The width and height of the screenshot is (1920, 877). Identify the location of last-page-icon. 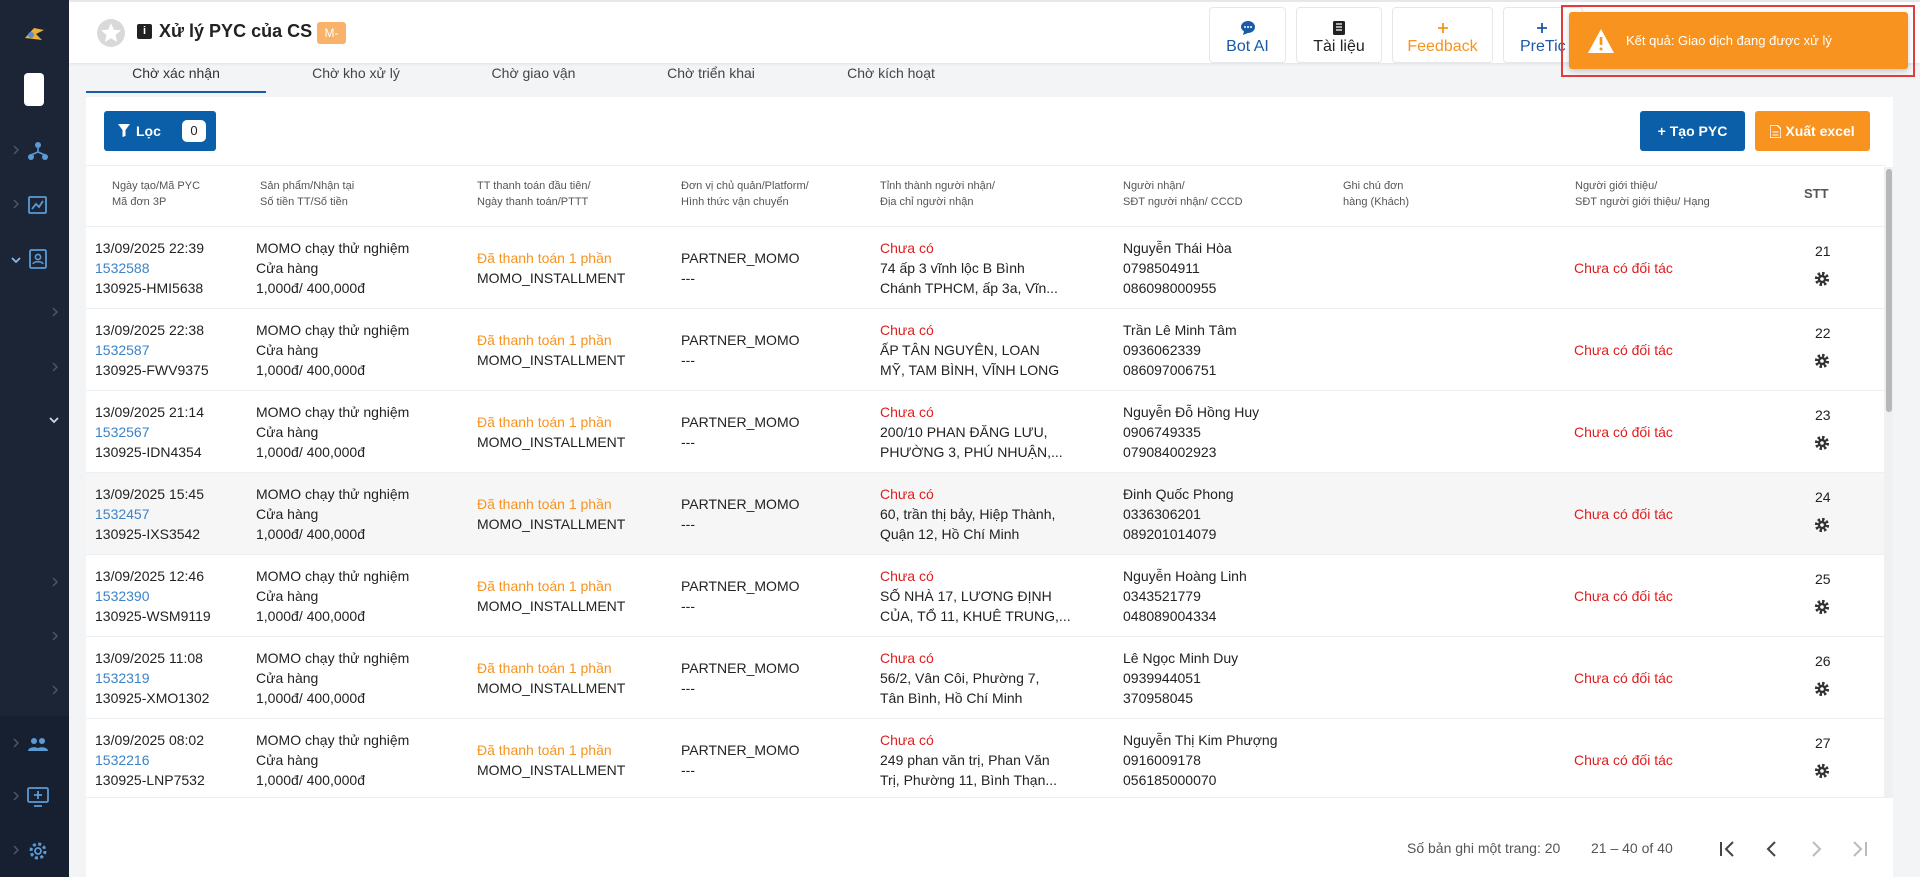
(1860, 849).